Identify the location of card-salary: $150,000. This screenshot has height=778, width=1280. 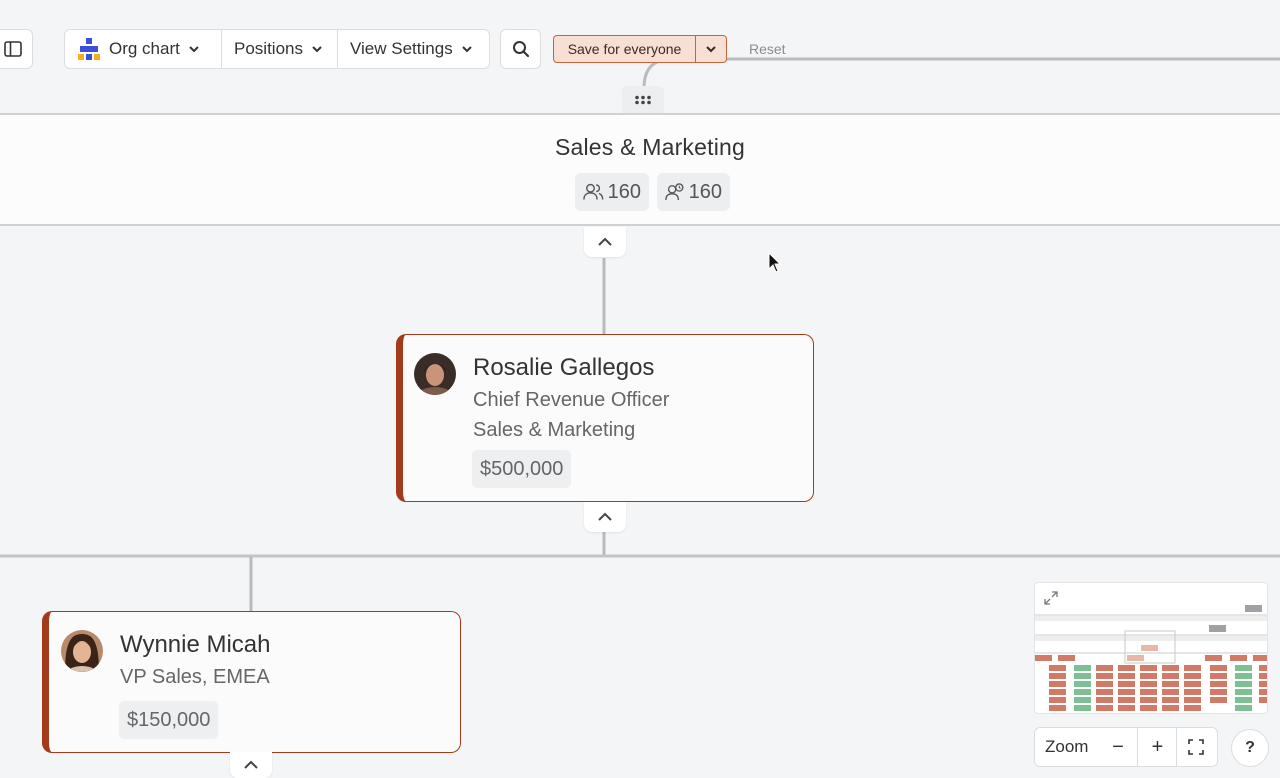
(169, 720).